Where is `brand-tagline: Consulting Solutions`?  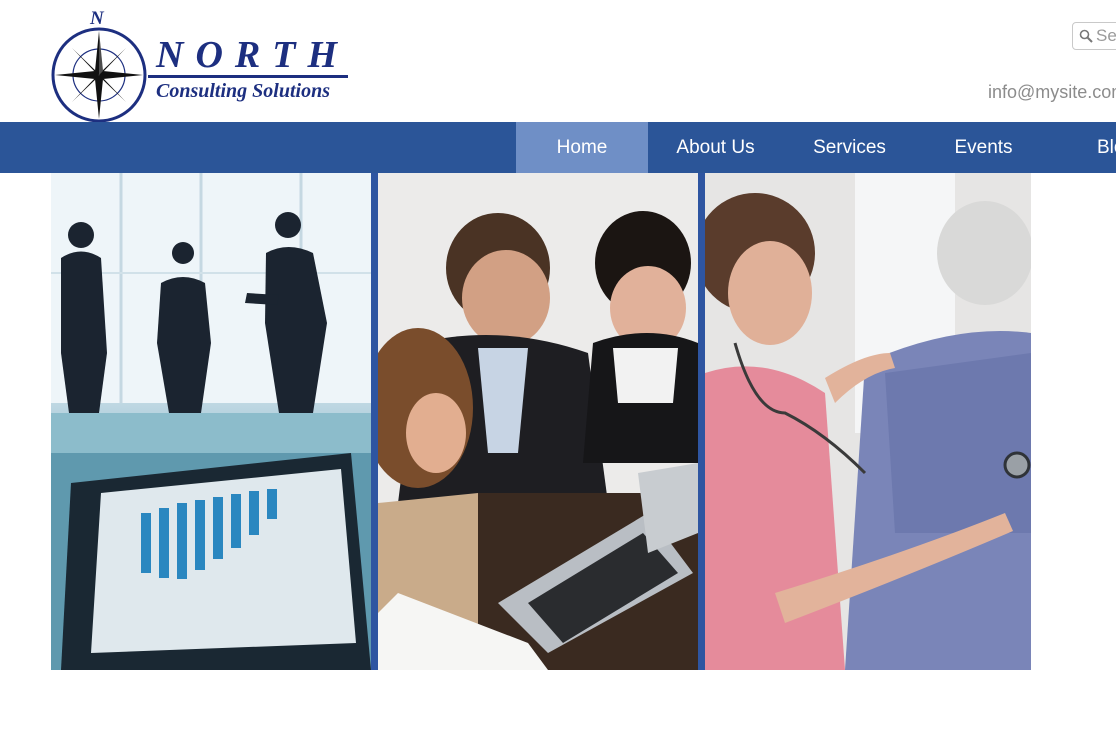
brand-tagline: Consulting Solutions is located at coordinates (243, 91).